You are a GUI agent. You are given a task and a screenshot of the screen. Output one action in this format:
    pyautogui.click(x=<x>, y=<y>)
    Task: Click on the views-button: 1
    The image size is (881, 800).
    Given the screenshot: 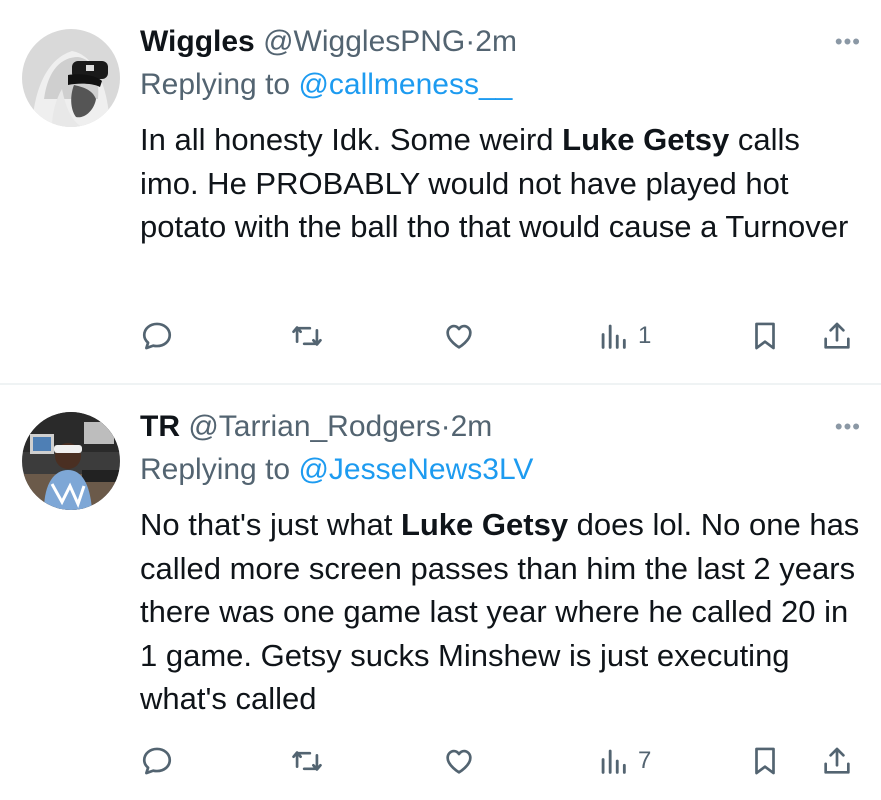 What is the action you would take?
    pyautogui.click(x=623, y=336)
    